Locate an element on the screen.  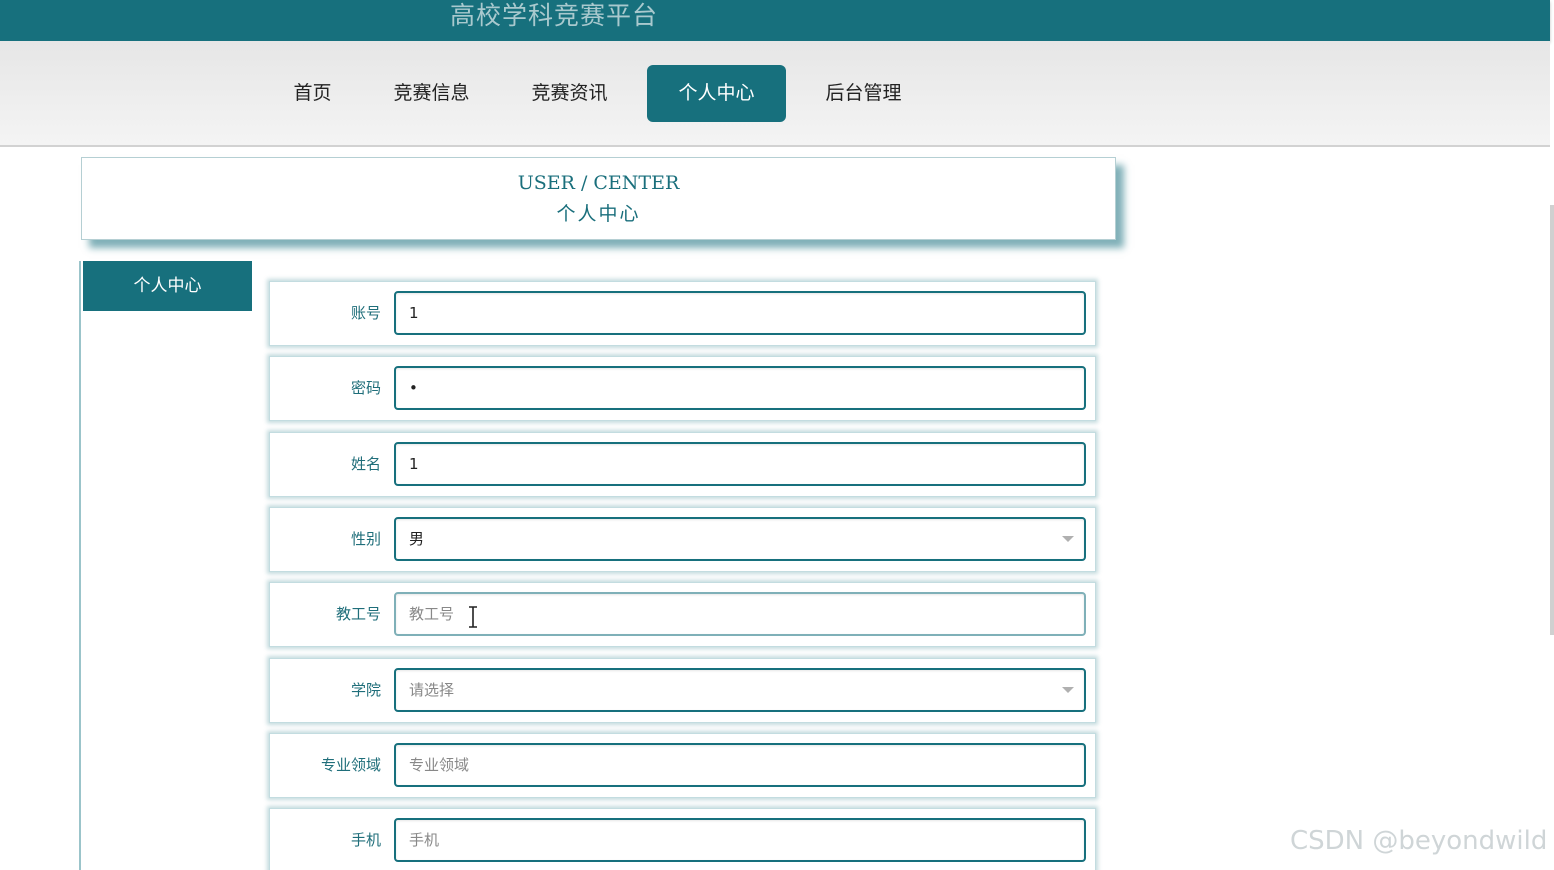
nav-item-admin: 后台管理 is located at coordinates (863, 93).